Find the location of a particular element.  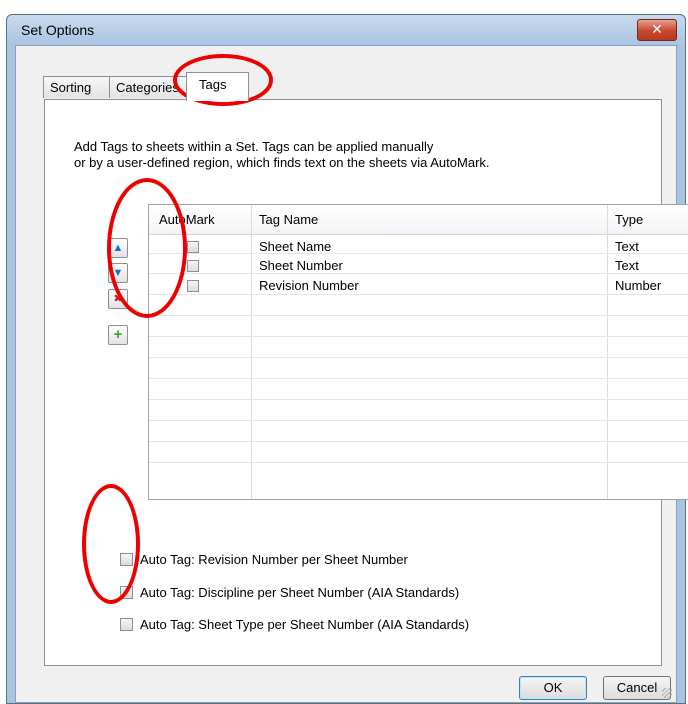

close-icon: ✕ is located at coordinates (657, 29).